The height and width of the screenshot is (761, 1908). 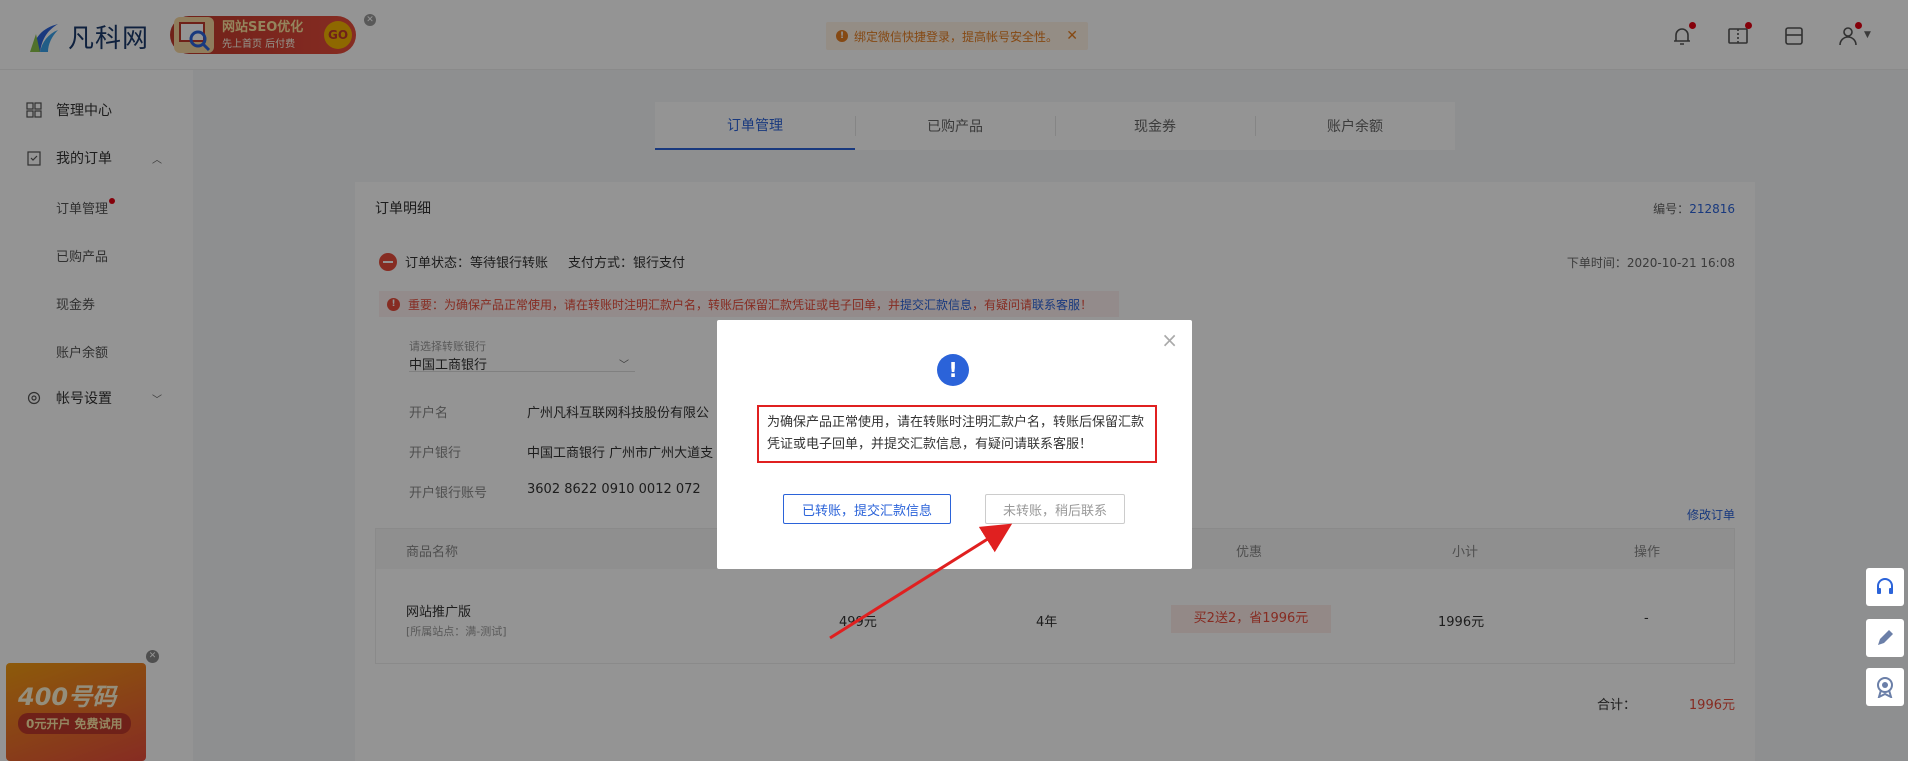 I want to click on contact-later-button: 未转账，稍后联系, so click(x=1055, y=509).